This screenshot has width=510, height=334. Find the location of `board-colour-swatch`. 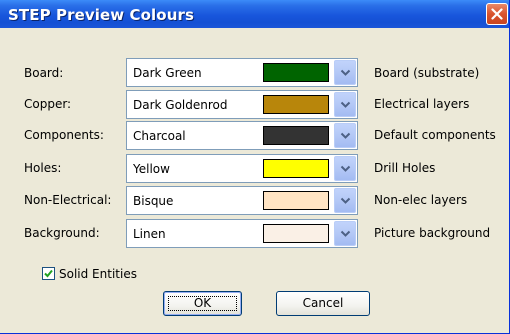

board-colour-swatch is located at coordinates (296, 72).